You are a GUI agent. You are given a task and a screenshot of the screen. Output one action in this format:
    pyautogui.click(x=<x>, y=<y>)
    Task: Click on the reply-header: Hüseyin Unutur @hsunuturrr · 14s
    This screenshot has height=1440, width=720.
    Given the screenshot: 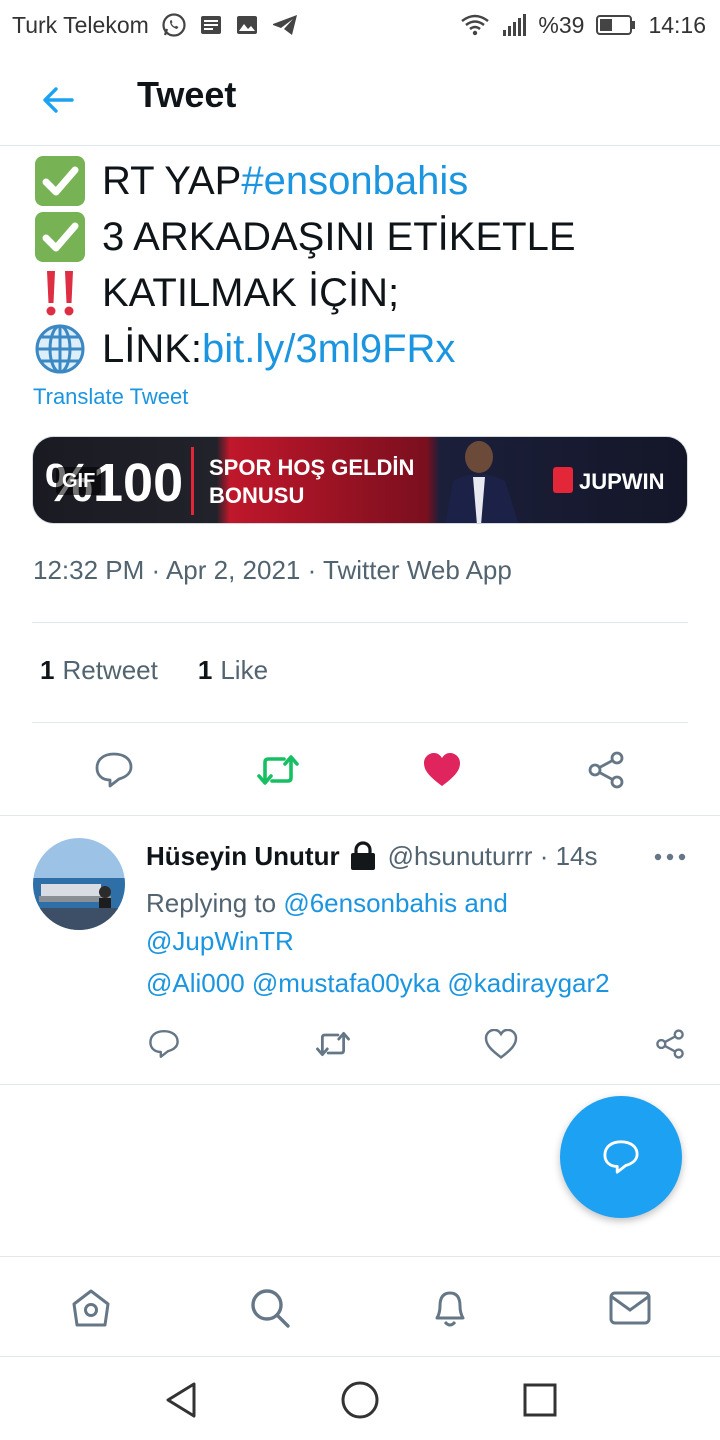 What is the action you would take?
    pyautogui.click(x=372, y=856)
    